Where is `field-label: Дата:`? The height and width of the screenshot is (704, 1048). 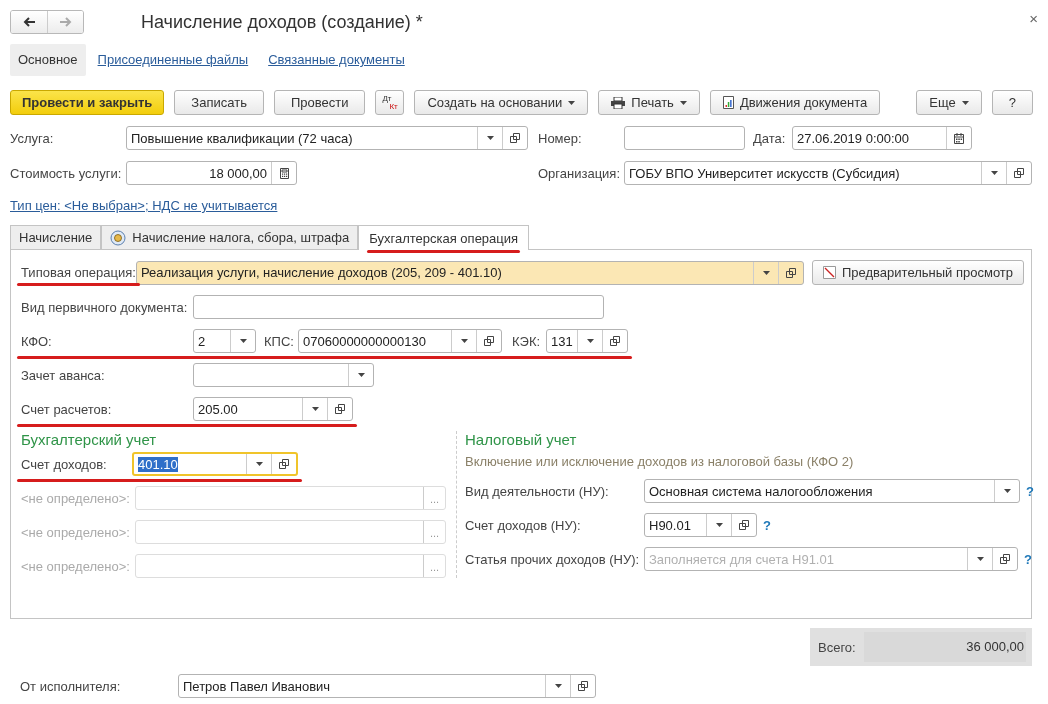
field-label: Дата: is located at coordinates (770, 138).